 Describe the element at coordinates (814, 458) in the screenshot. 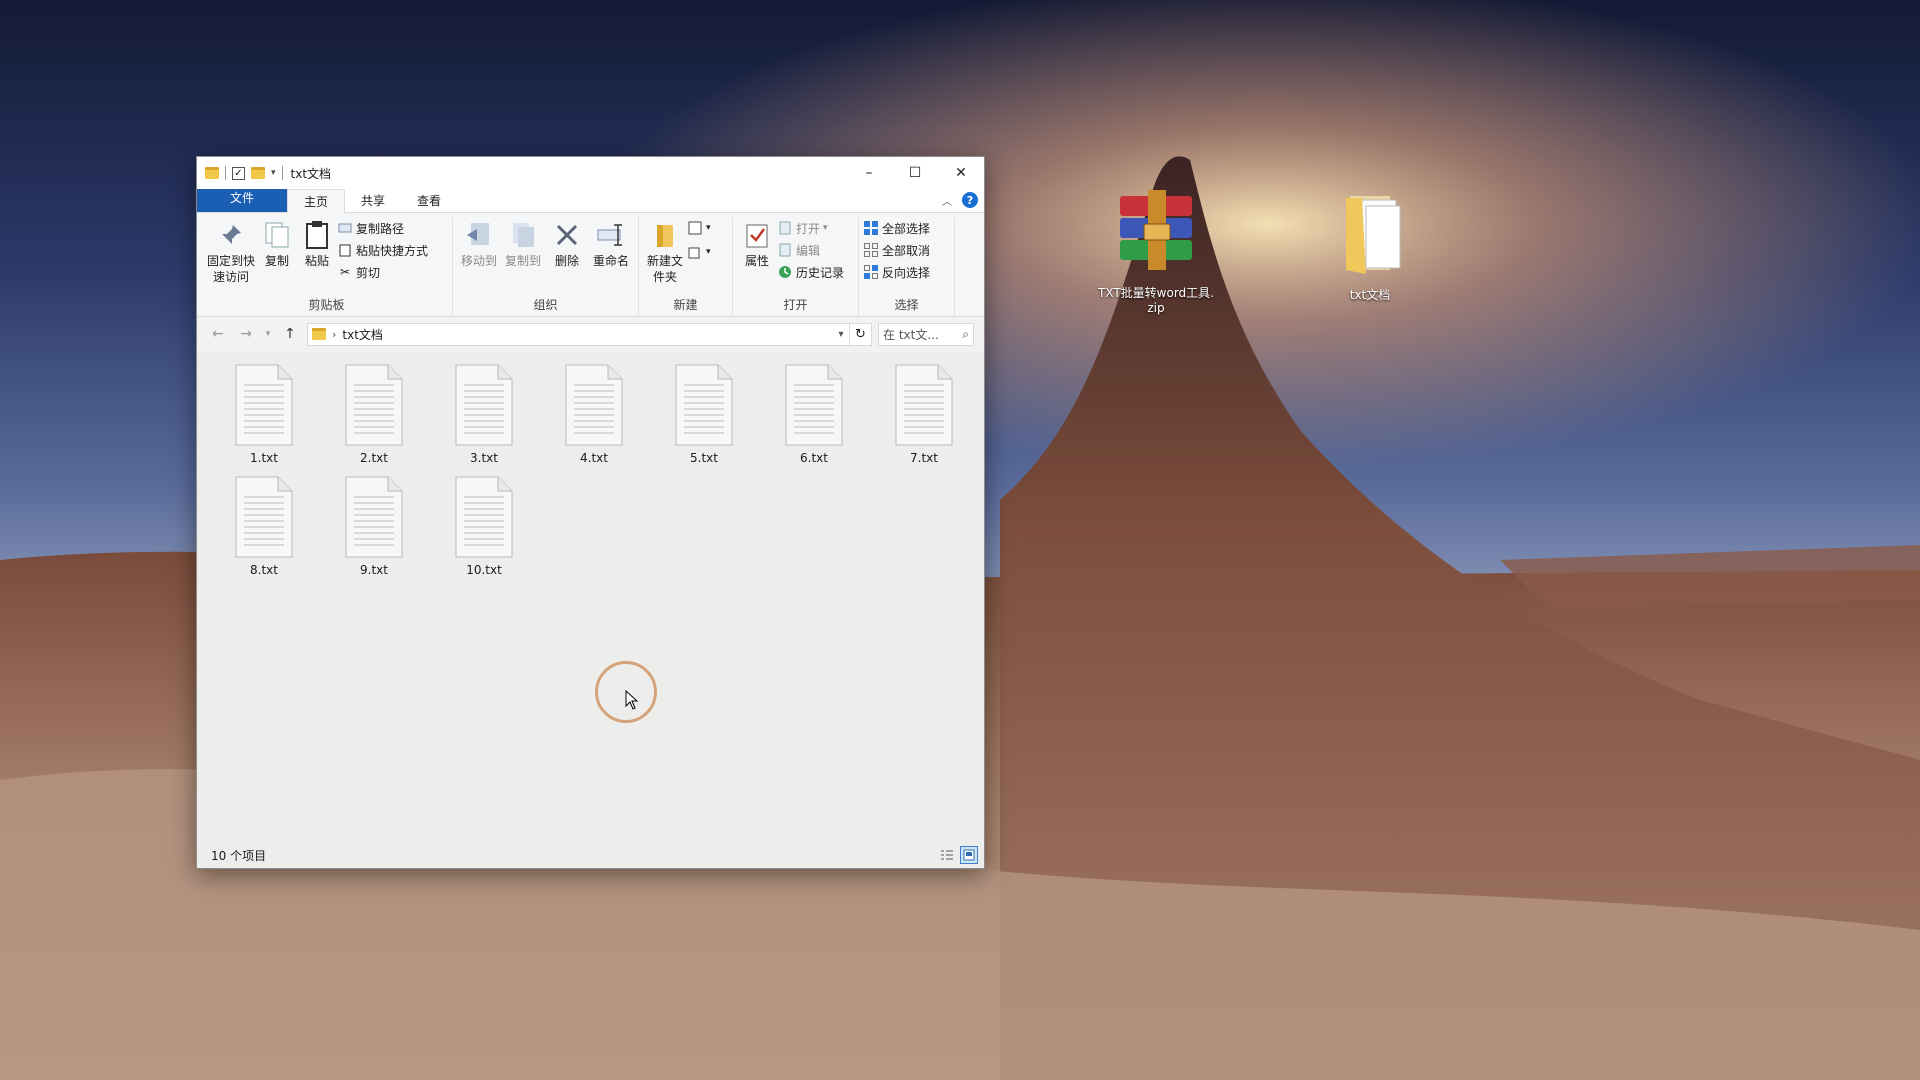

I see `file-name: 6.txt` at that location.